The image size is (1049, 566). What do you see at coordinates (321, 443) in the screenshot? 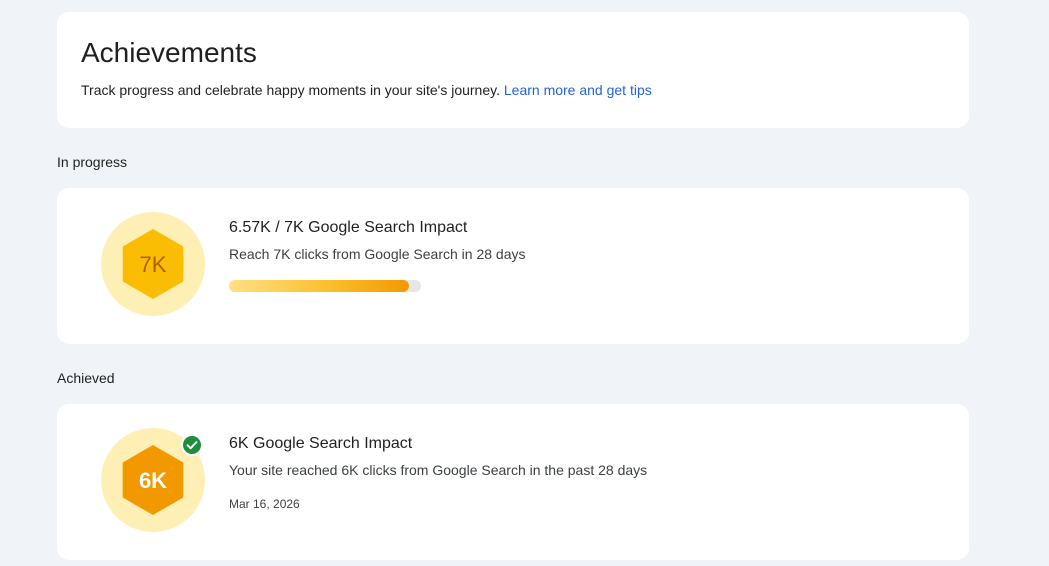
I see `achievement-title: 6K Google Search Impact` at bounding box center [321, 443].